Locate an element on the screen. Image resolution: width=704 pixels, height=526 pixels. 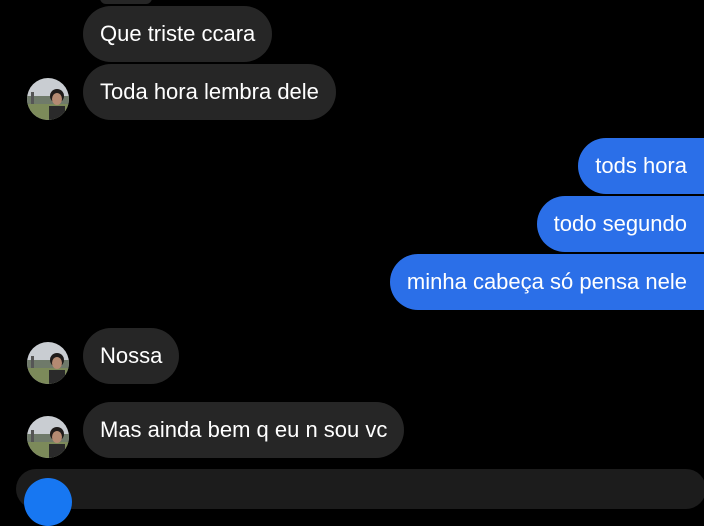
message-text: todo segundo is located at coordinates (620, 223).